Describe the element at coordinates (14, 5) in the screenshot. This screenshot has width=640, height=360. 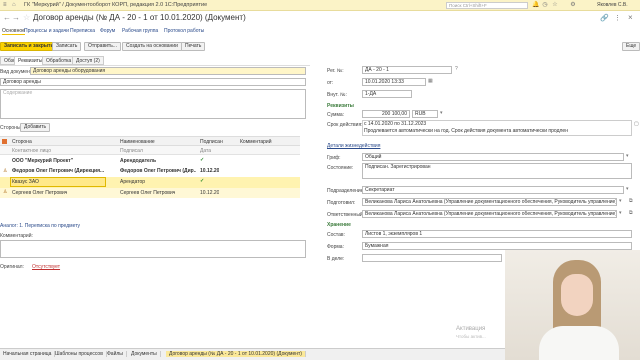
I see `home-icon: ⌂` at that location.